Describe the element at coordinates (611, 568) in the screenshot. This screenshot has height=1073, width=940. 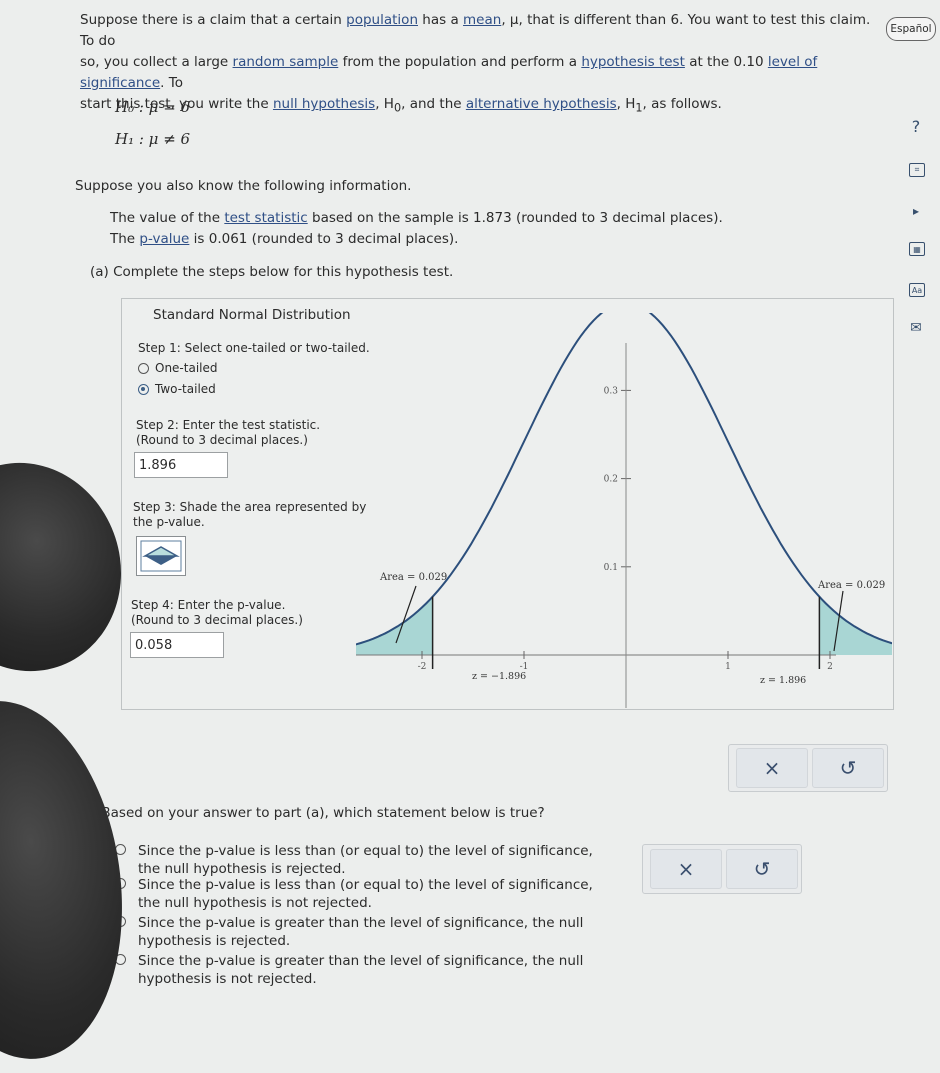
I see `y-tick-label: 0.1` at that location.